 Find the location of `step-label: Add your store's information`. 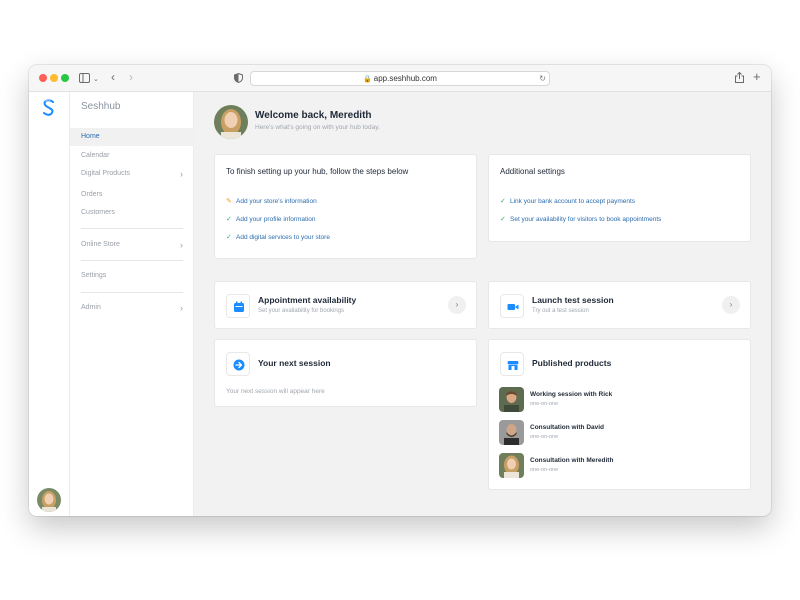

step-label: Add your store's information is located at coordinates (276, 201).